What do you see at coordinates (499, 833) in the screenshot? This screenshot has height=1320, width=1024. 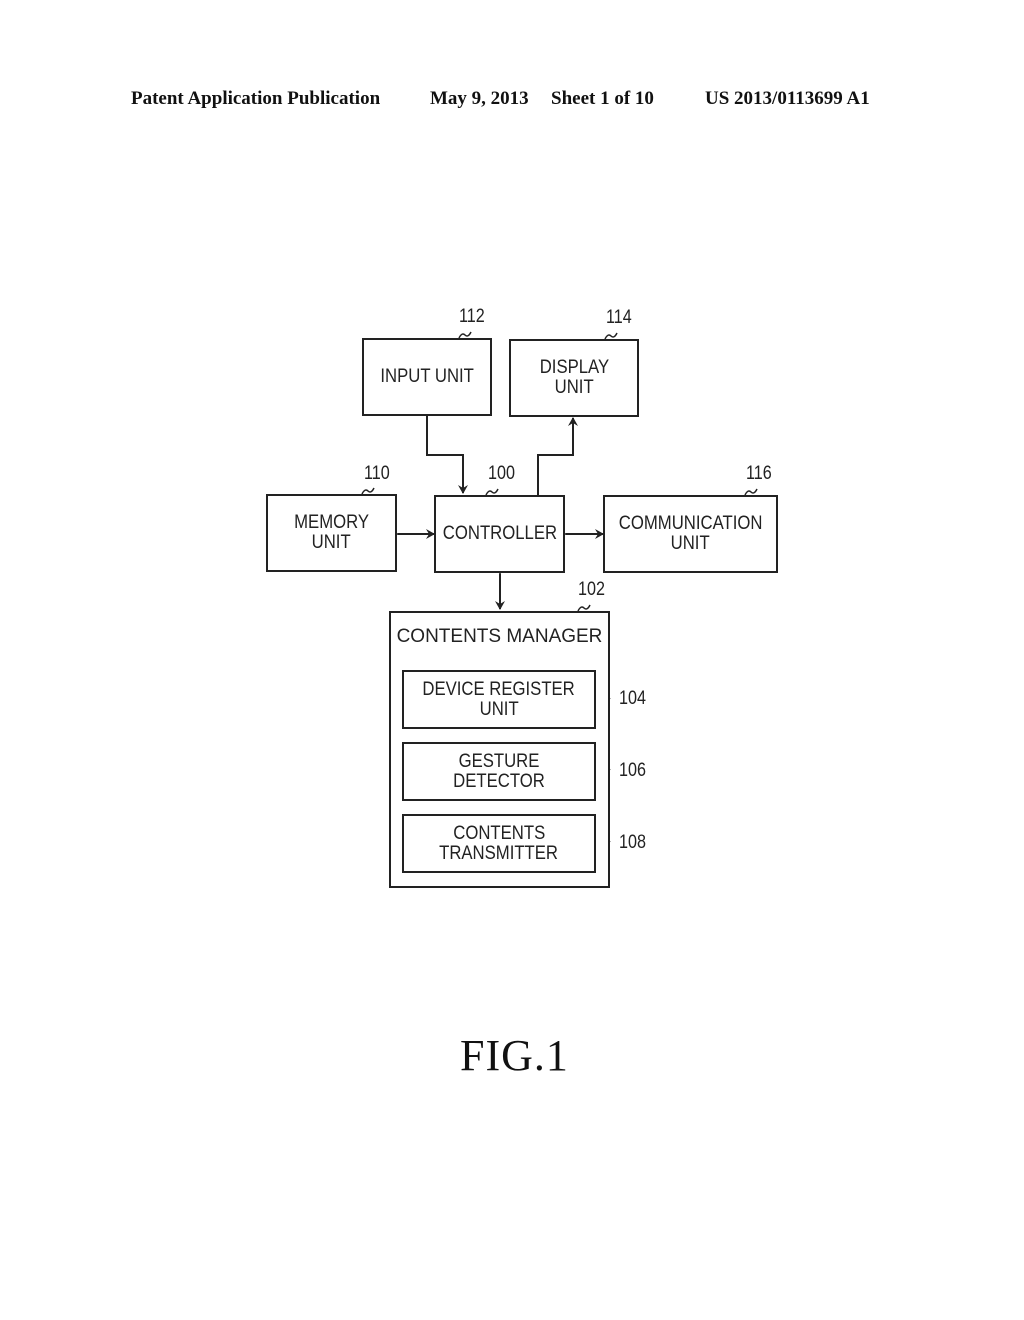 I see `contents-transmitter-label-line1: CONTENTS` at bounding box center [499, 833].